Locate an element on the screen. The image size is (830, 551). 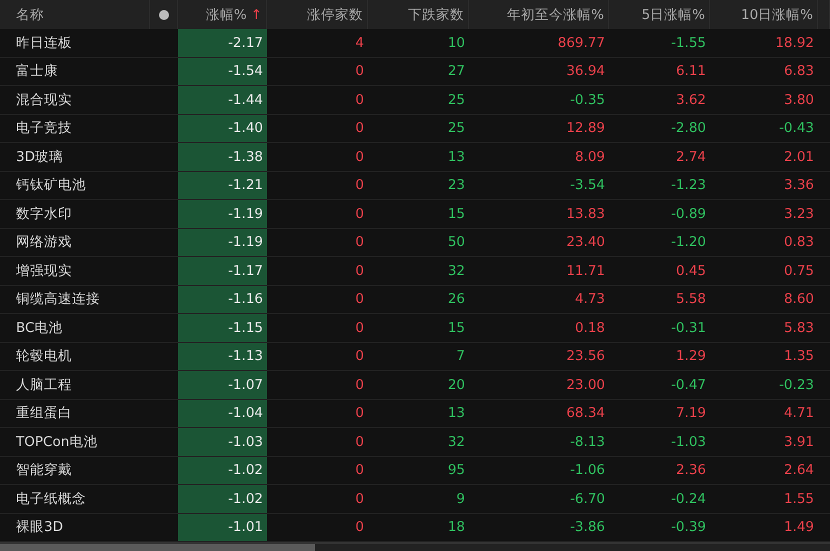
table-cell: -0.39 is located at coordinates (688, 527).